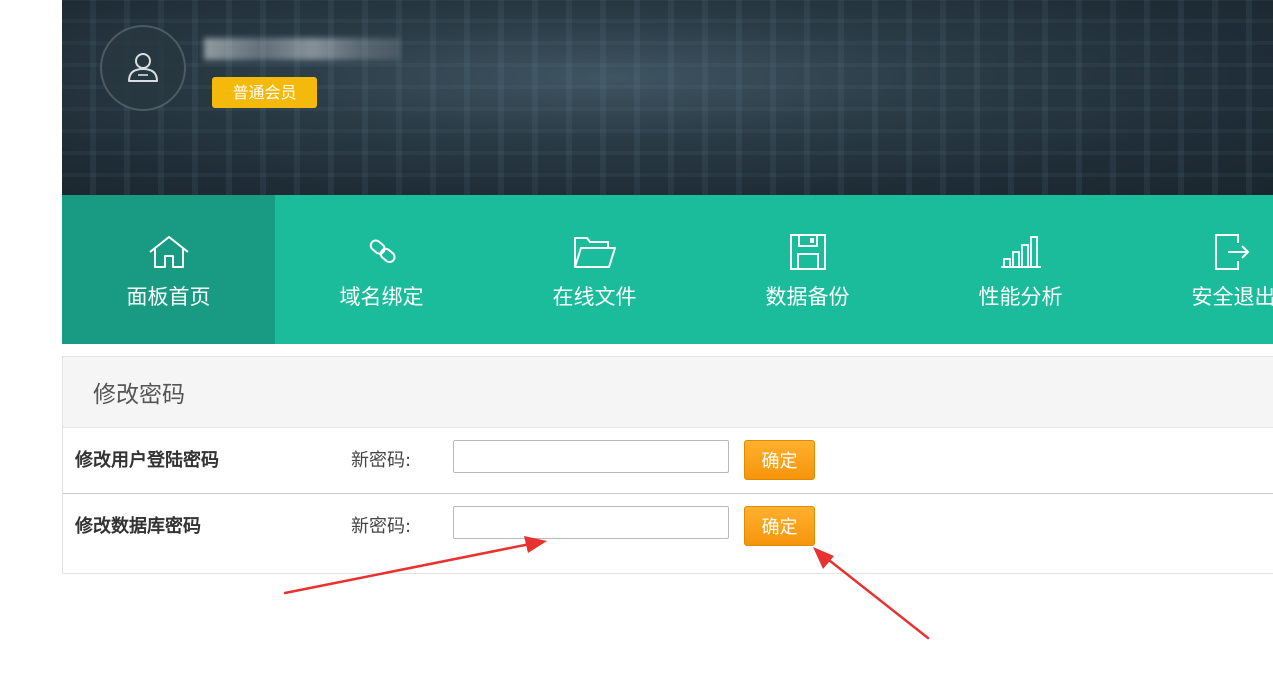 This screenshot has height=682, width=1273. What do you see at coordinates (807, 252) in the screenshot?
I see `save-icon` at bounding box center [807, 252].